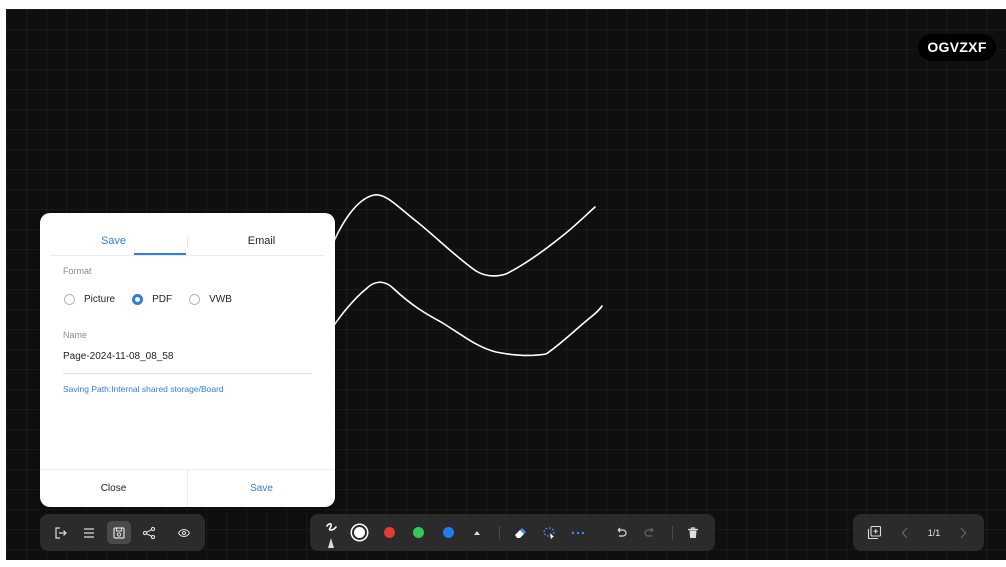  What do you see at coordinates (389, 532) in the screenshot?
I see `red-color` at bounding box center [389, 532].